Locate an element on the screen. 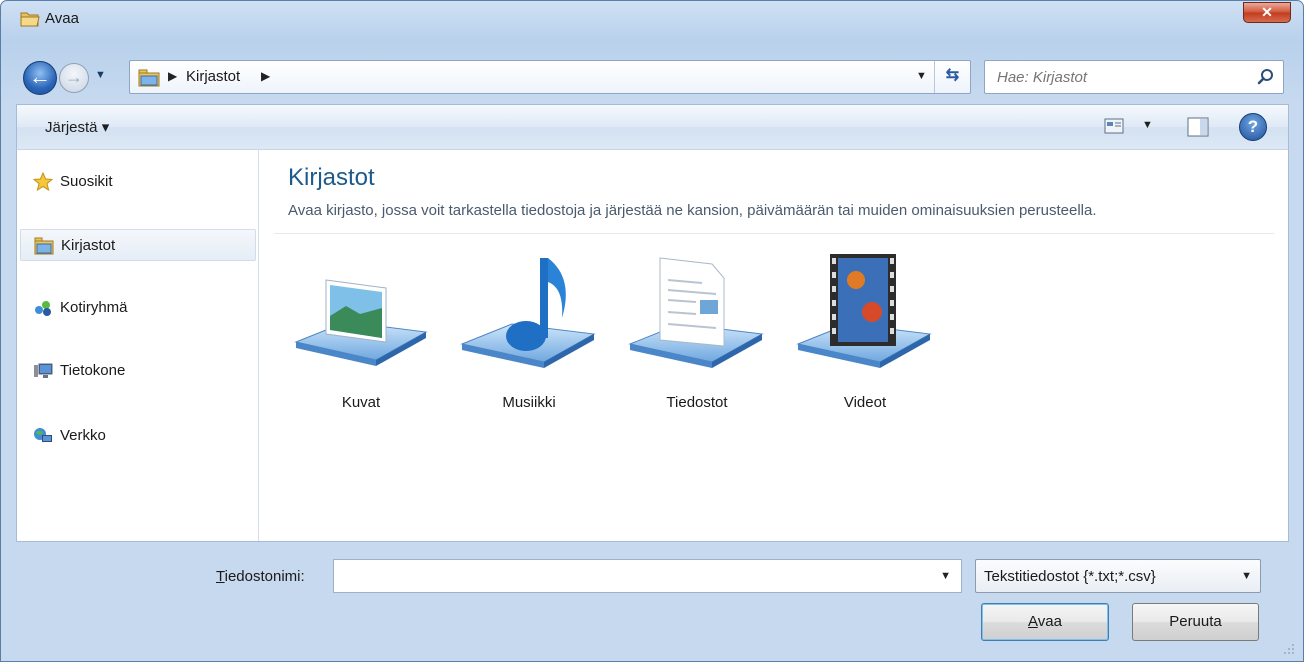 The width and height of the screenshot is (1304, 662). filename-field: ▼ is located at coordinates (647, 576).